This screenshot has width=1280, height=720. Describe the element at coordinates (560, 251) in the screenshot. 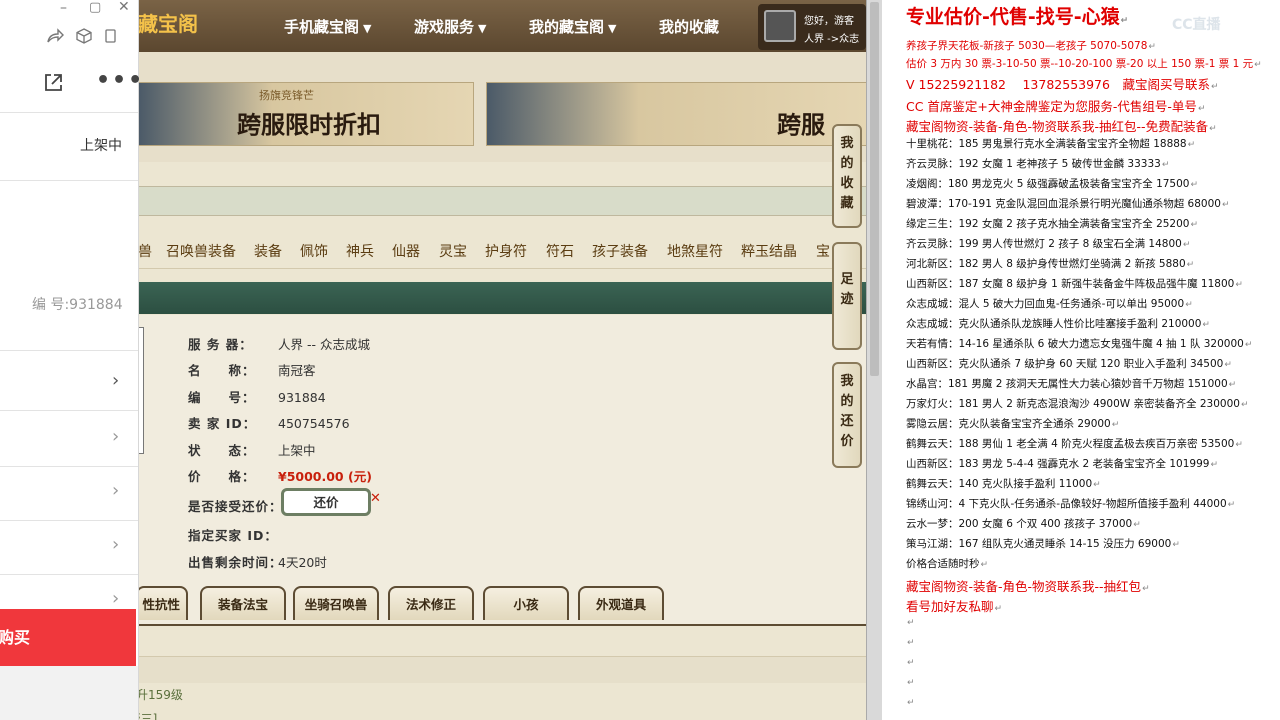

I see `category-item: 符石` at that location.